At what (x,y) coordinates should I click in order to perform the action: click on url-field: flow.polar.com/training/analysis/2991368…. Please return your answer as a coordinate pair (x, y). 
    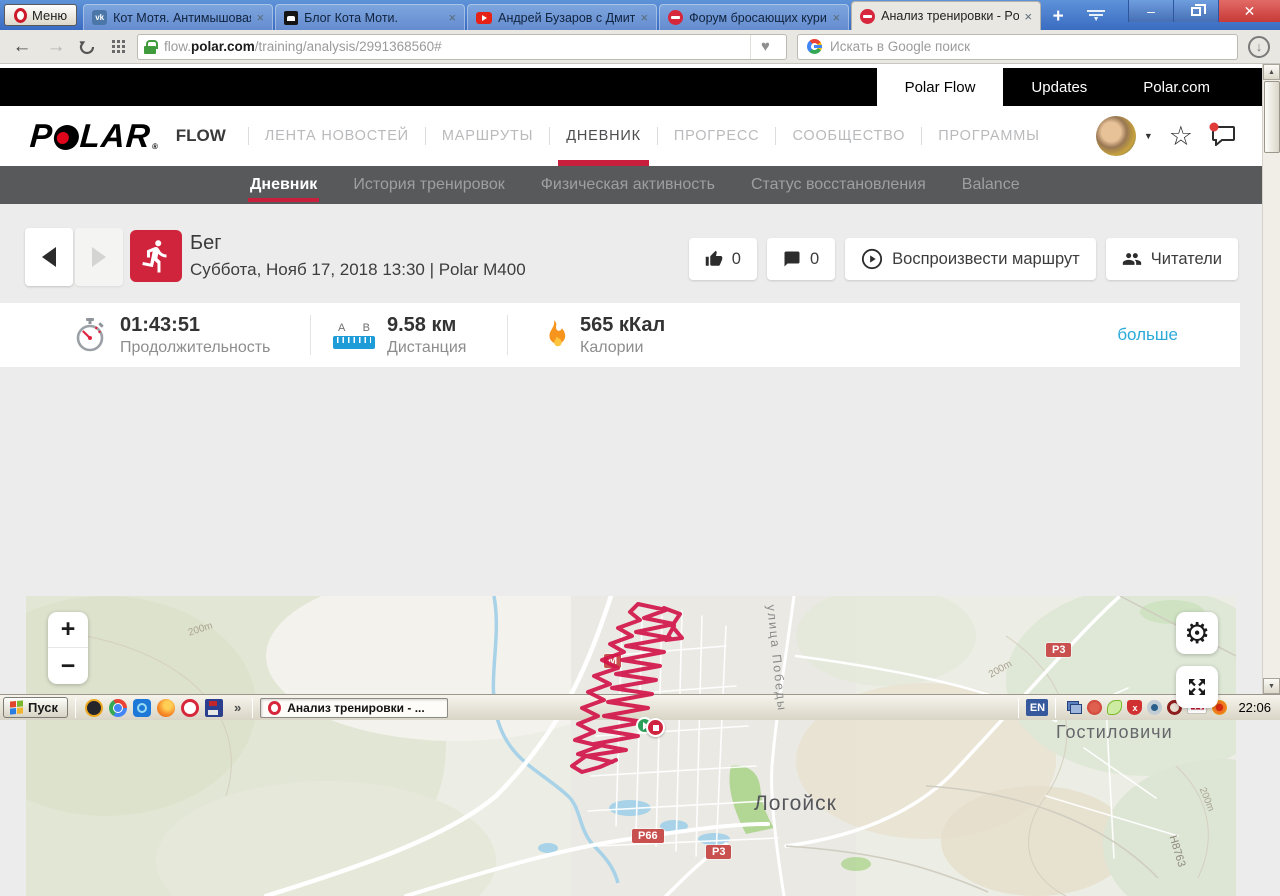
    Looking at the image, I should click on (462, 46).